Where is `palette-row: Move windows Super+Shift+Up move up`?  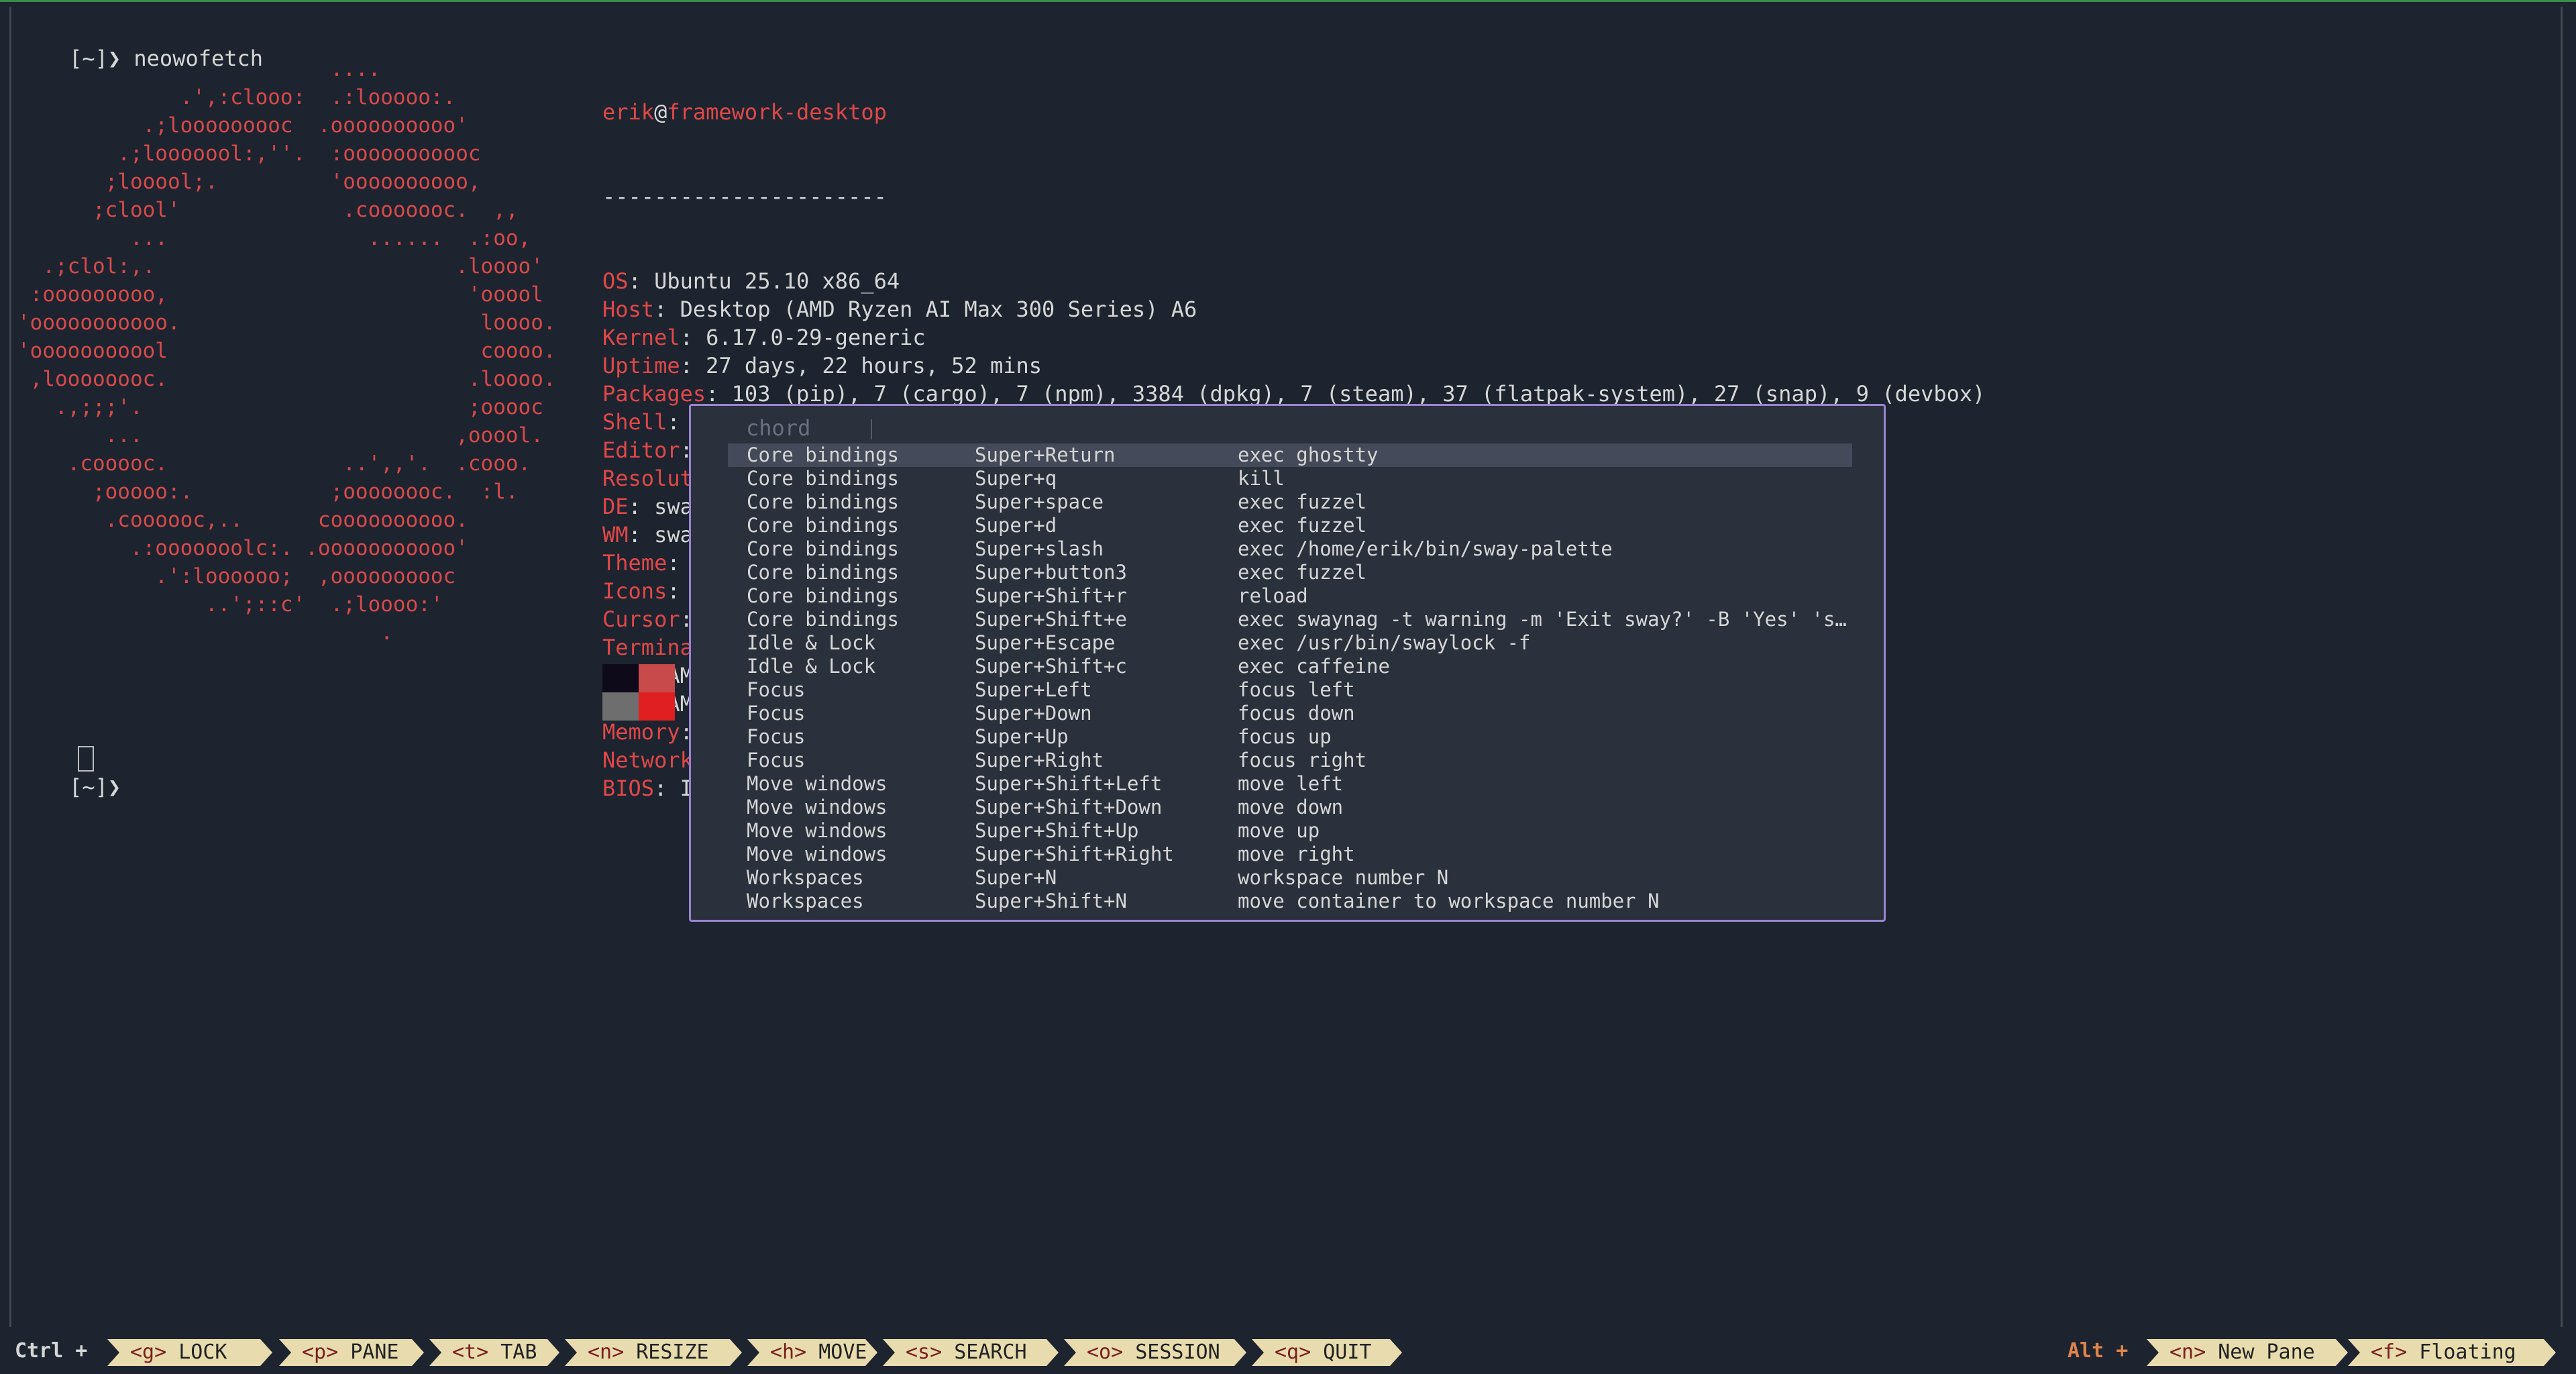
palette-row: Move windows Super+Shift+Up move up is located at coordinates (1290, 831).